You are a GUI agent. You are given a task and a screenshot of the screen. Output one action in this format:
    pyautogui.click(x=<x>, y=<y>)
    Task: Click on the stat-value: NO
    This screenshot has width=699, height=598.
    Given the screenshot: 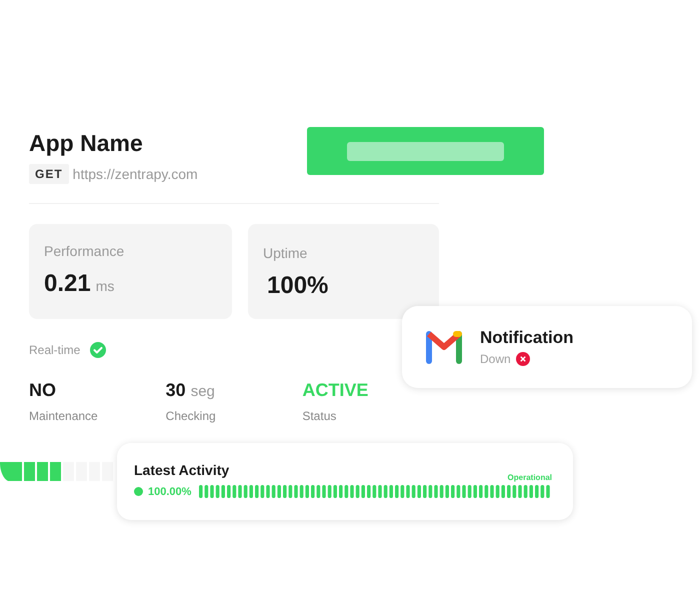 What is the action you would take?
    pyautogui.click(x=42, y=390)
    